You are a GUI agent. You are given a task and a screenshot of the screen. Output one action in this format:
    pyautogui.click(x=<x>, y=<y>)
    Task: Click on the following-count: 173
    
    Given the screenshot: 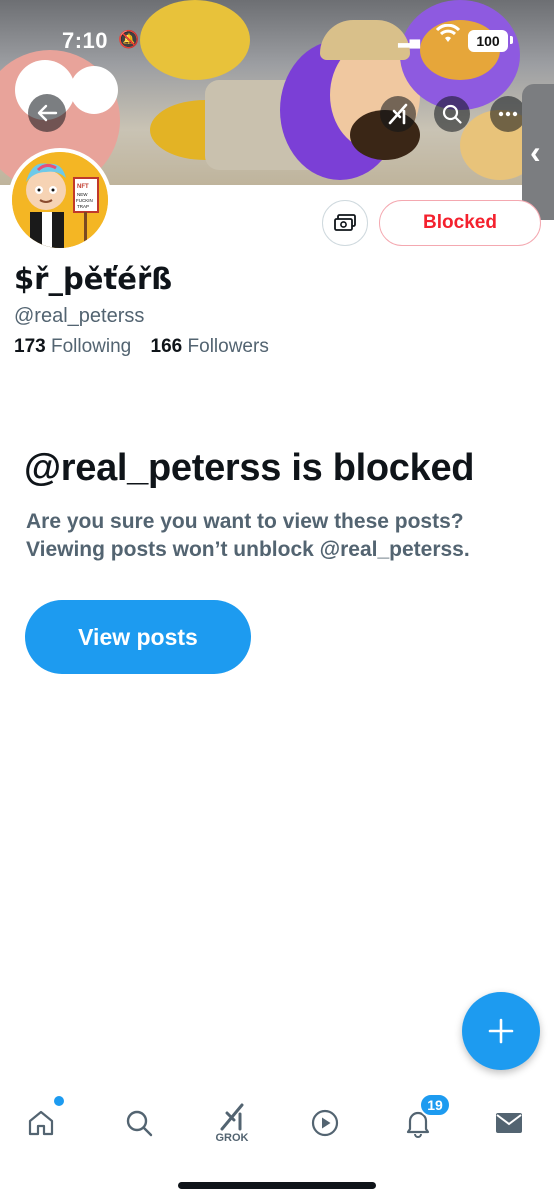 What is the action you would take?
    pyautogui.click(x=30, y=346)
    